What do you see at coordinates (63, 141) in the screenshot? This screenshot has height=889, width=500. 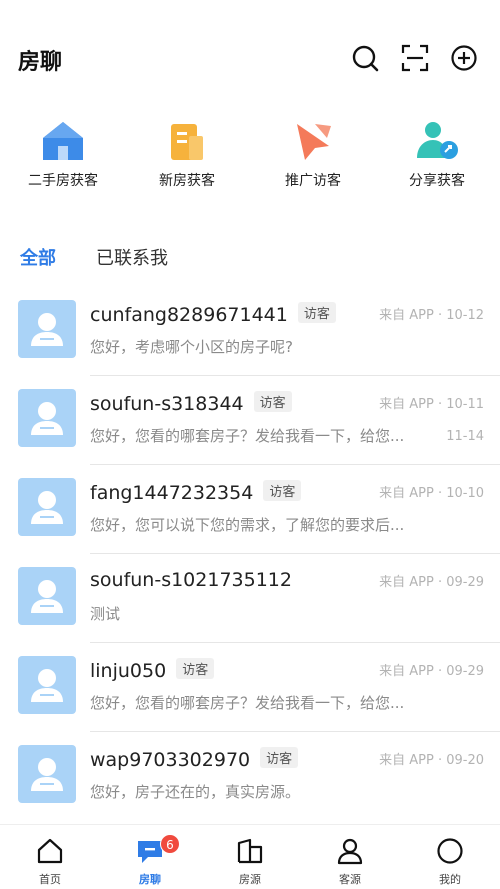 I see `house-icon` at bounding box center [63, 141].